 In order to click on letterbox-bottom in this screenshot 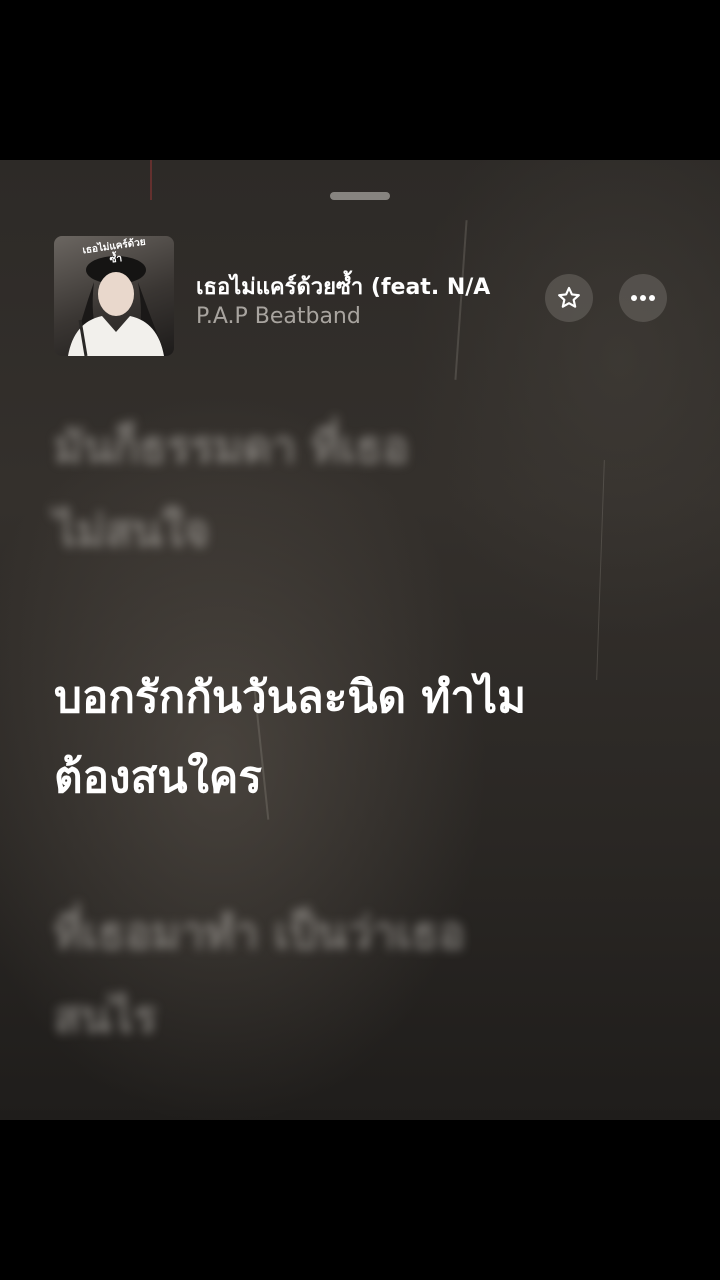, I will do `click(360, 1200)`.